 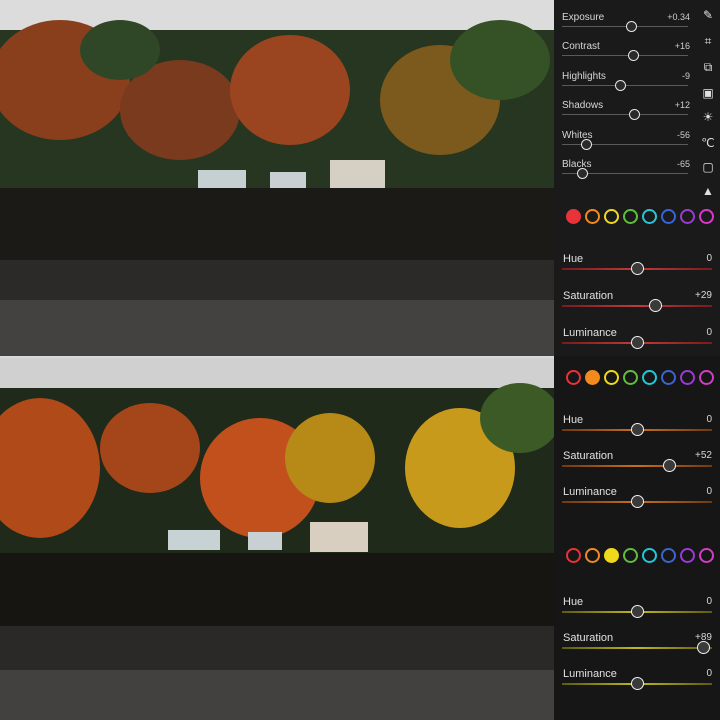 What do you see at coordinates (708, 67) in the screenshot?
I see `layers-icon: ⧉` at bounding box center [708, 67].